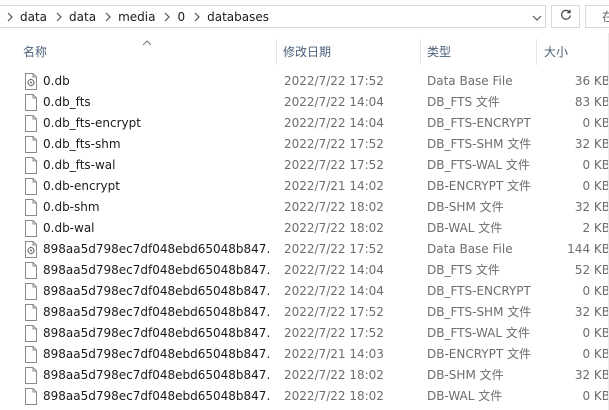  I want to click on column-header-size: 大小, so click(556, 51).